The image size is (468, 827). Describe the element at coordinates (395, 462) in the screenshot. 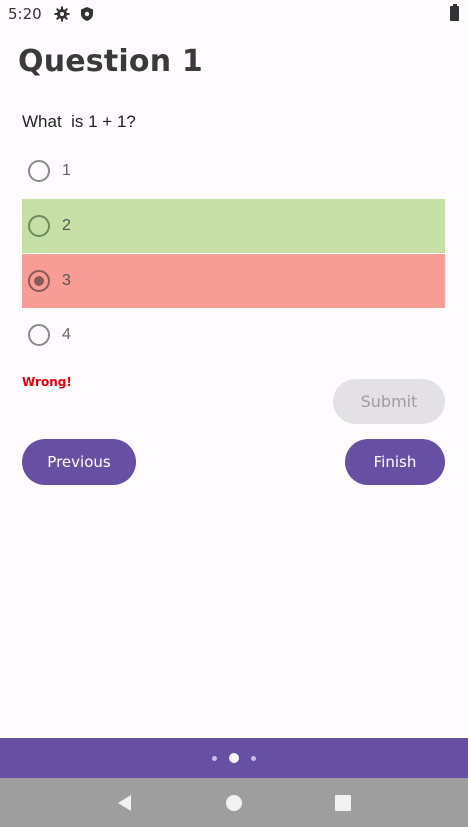

I see `finish-button: Finish` at that location.